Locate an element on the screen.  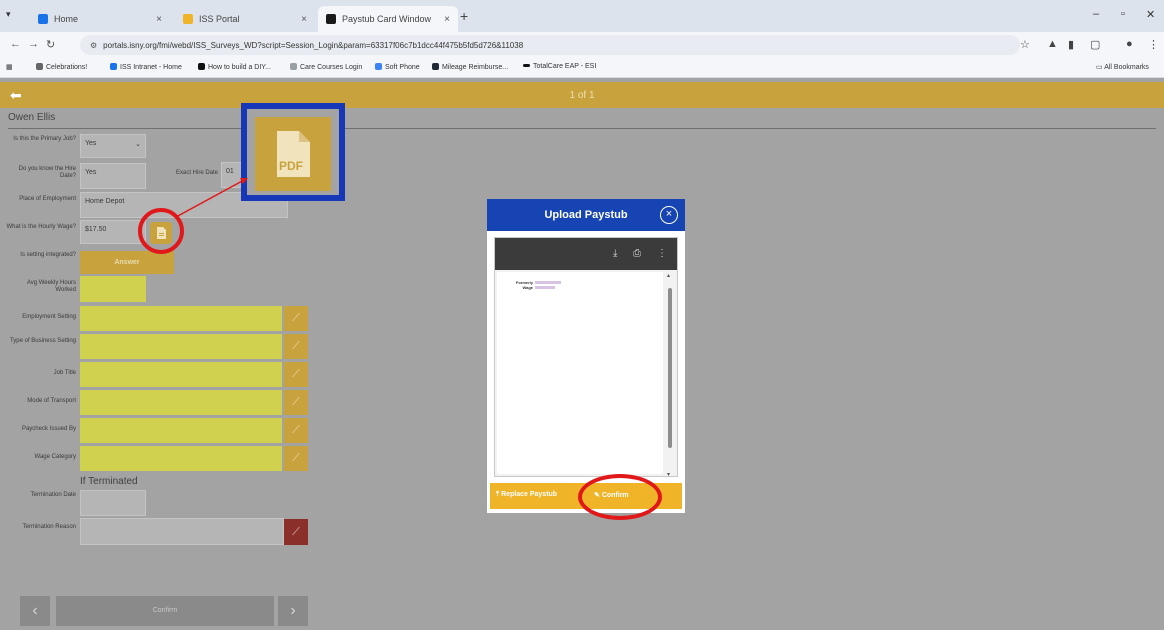
page-text: Formerly Wage is located at coordinates (524, 285).